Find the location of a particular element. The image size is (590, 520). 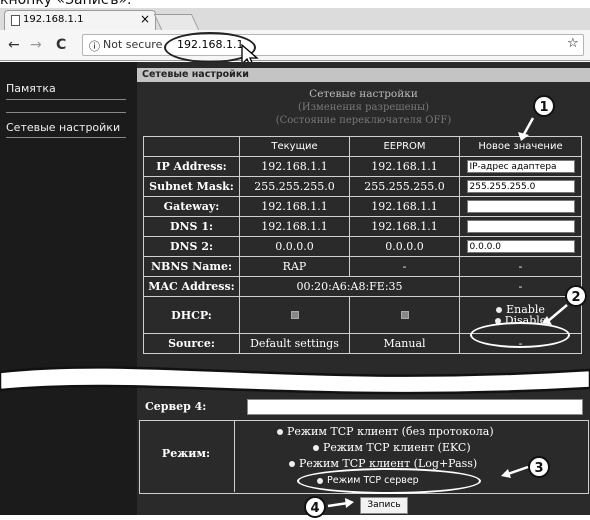

notes-title: Сетевые настройки is located at coordinates (363, 94).